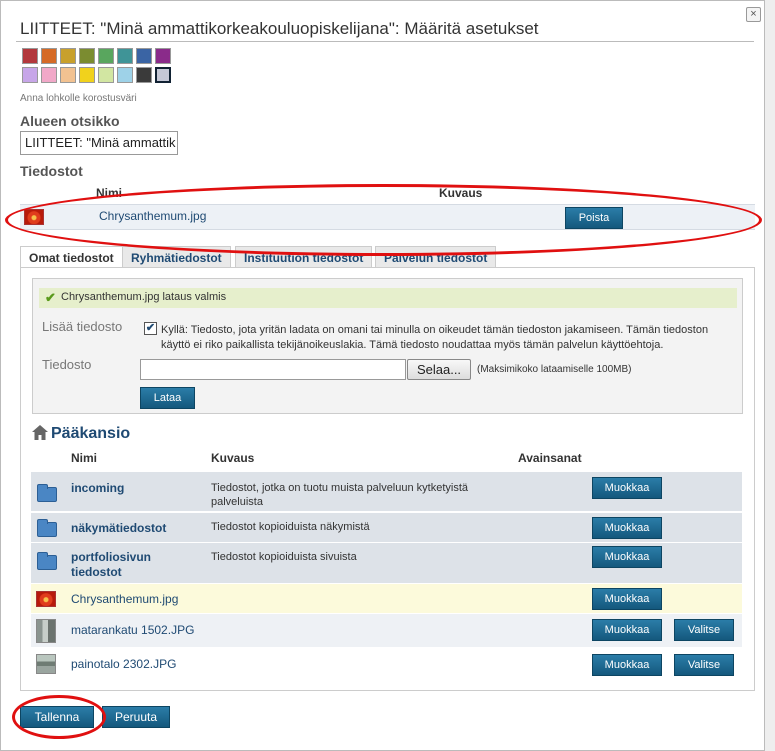 The image size is (775, 751). I want to click on files-header-description: Kuvaus, so click(461, 193).